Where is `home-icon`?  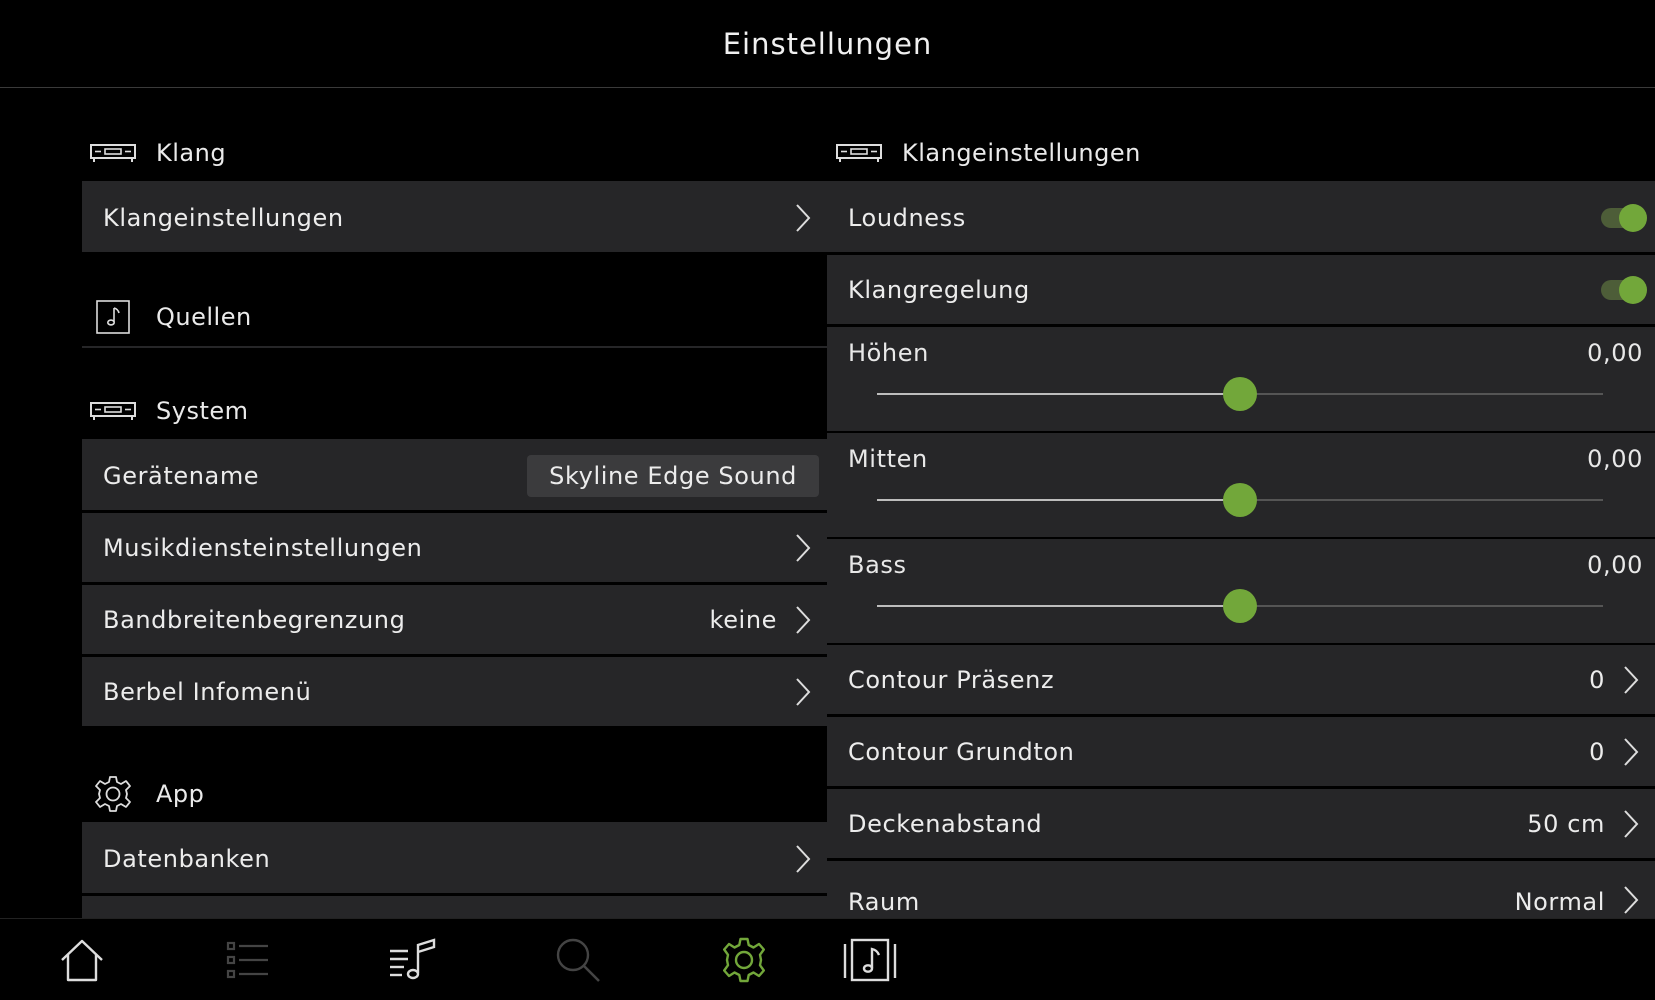
home-icon is located at coordinates (82, 960).